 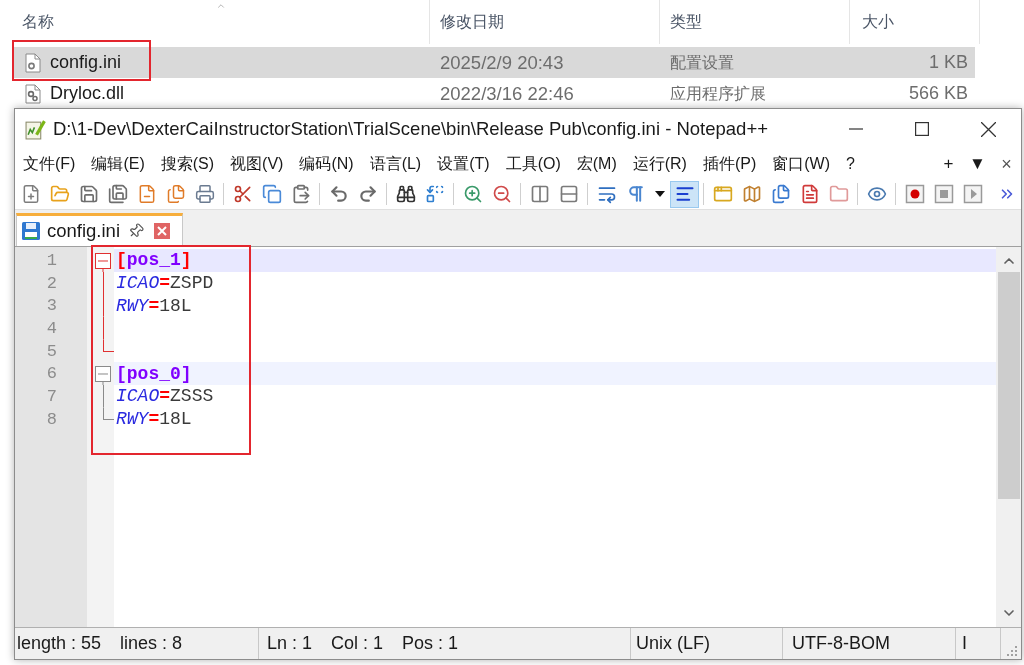 What do you see at coordinates (154, 373) in the screenshot?
I see `code-line: [pos_0]` at bounding box center [154, 373].